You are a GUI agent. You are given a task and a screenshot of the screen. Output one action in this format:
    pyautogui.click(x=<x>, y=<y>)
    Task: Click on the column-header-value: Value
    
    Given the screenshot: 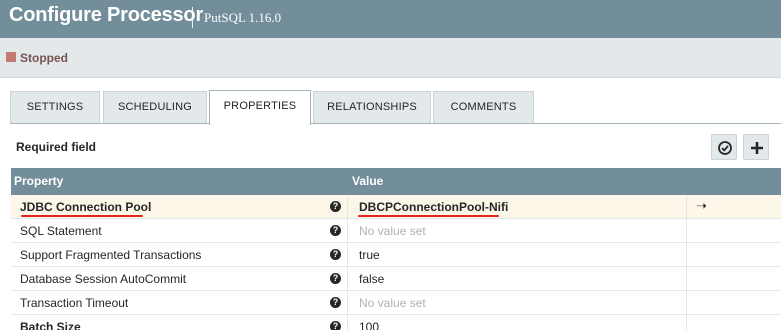 What is the action you would take?
    pyautogui.click(x=368, y=181)
    